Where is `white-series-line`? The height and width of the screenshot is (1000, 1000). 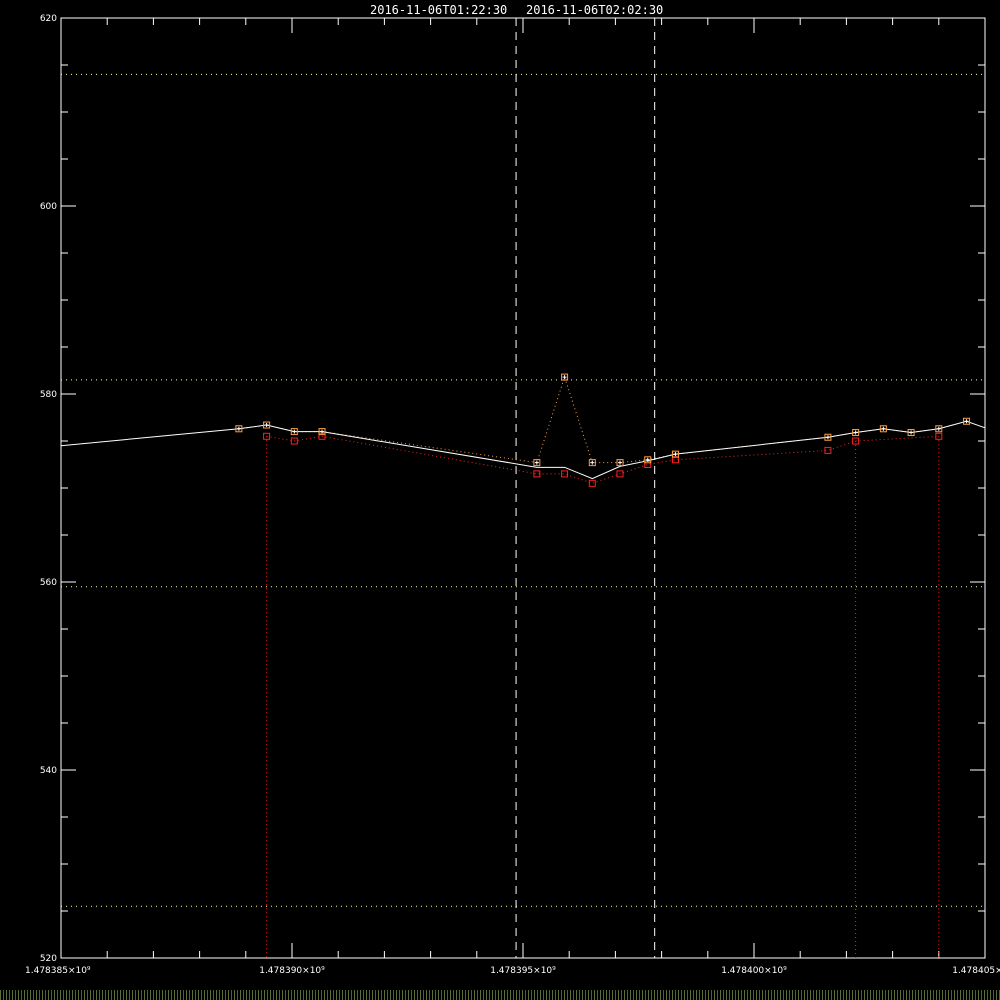 white-series-line is located at coordinates (523, 450).